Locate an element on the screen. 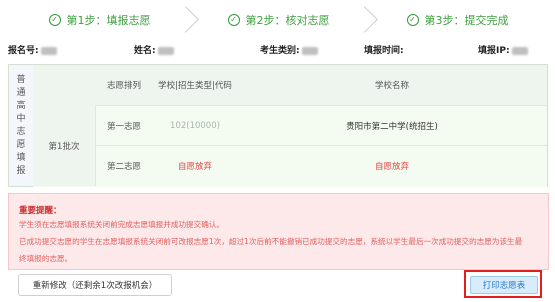 Image resolution: width=555 pixels, height=302 pixels. registration-number: 报名号: is located at coordinates (32, 49).